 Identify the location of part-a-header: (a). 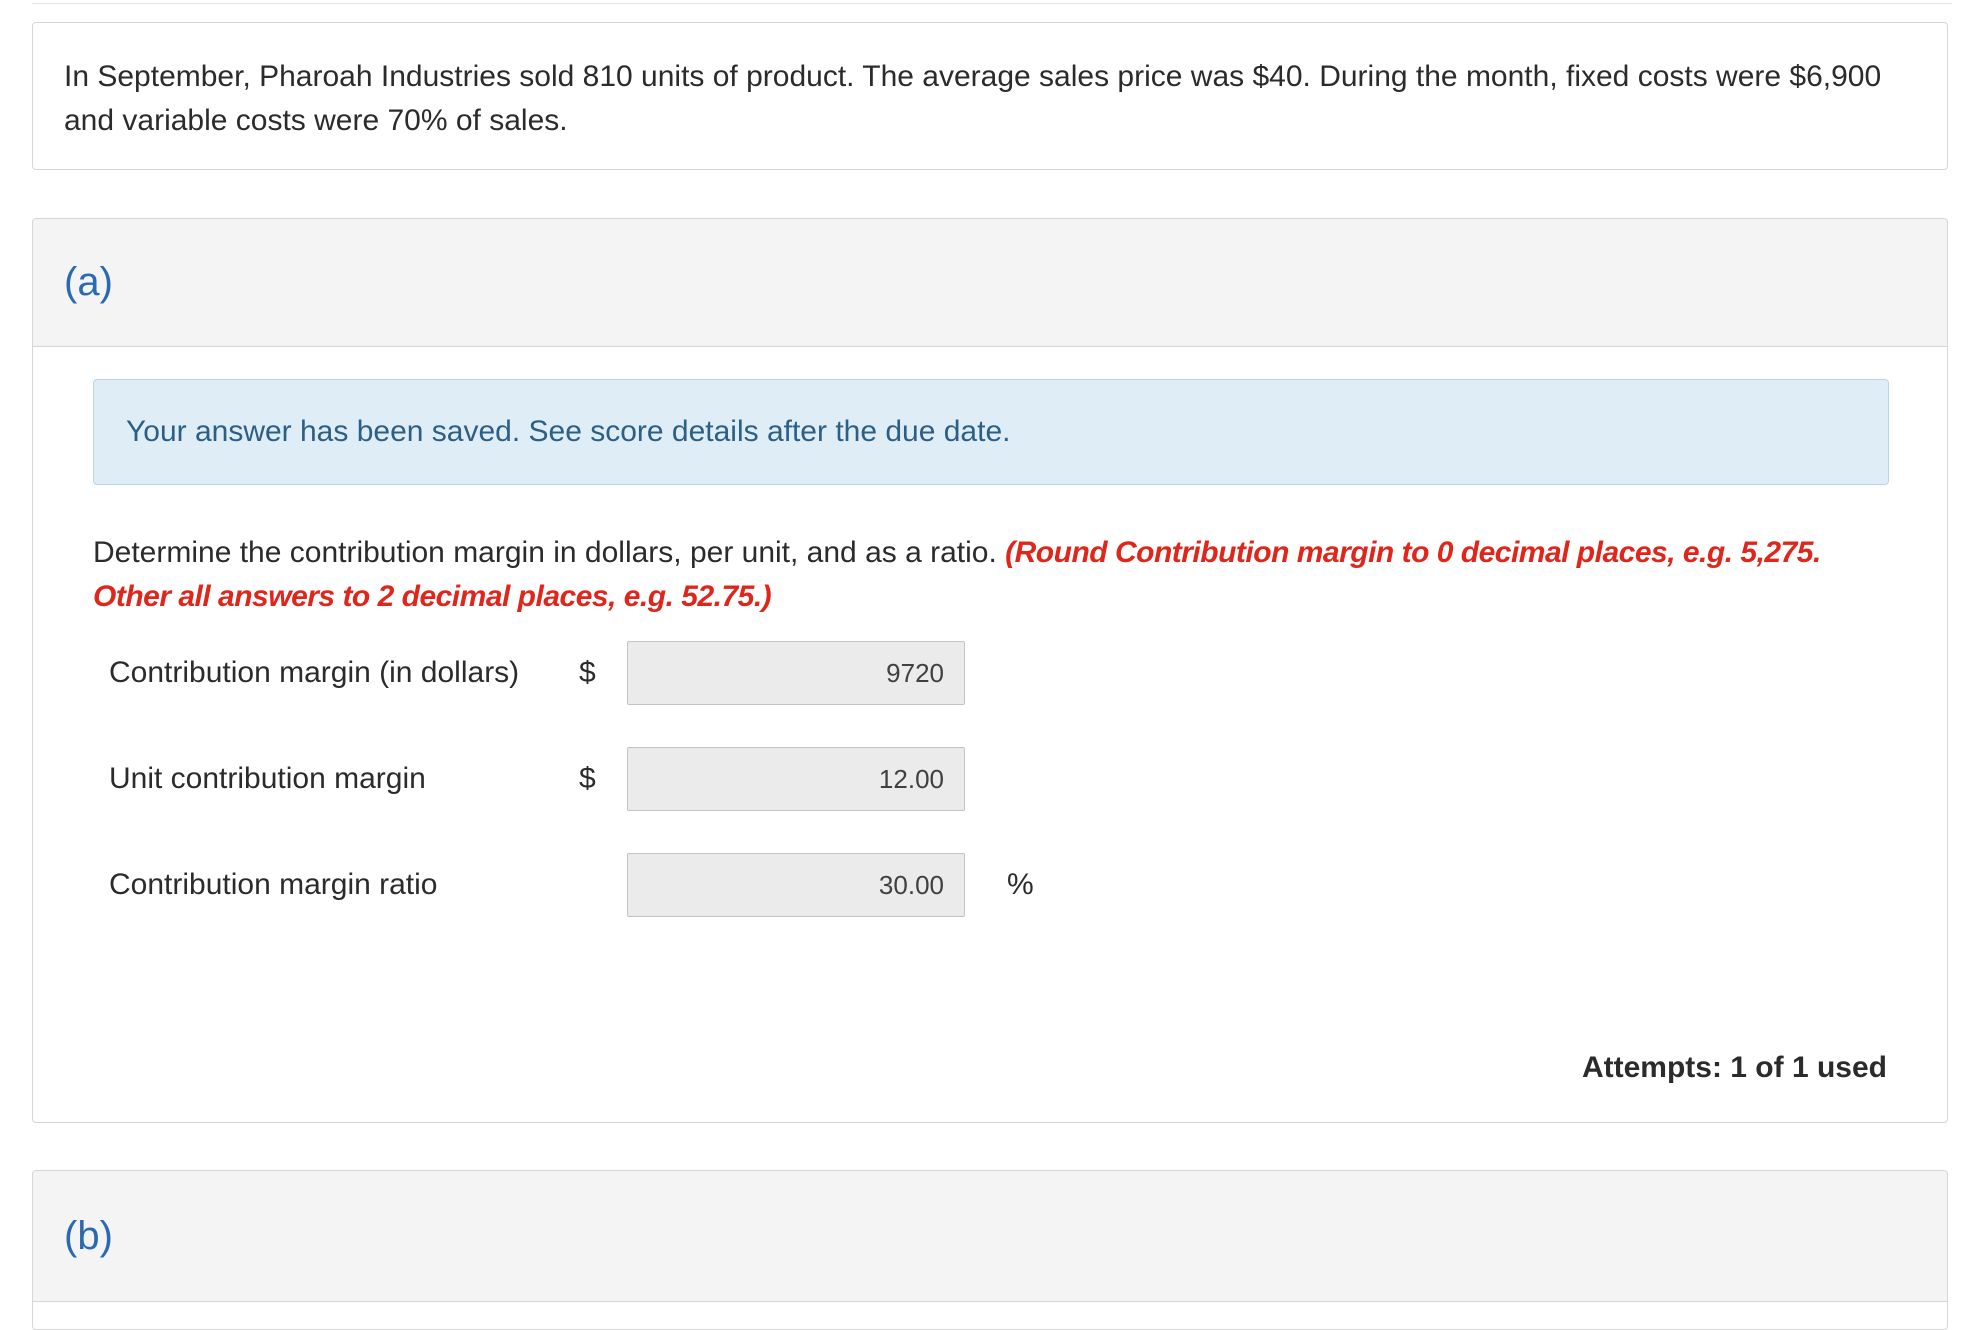
(990, 283).